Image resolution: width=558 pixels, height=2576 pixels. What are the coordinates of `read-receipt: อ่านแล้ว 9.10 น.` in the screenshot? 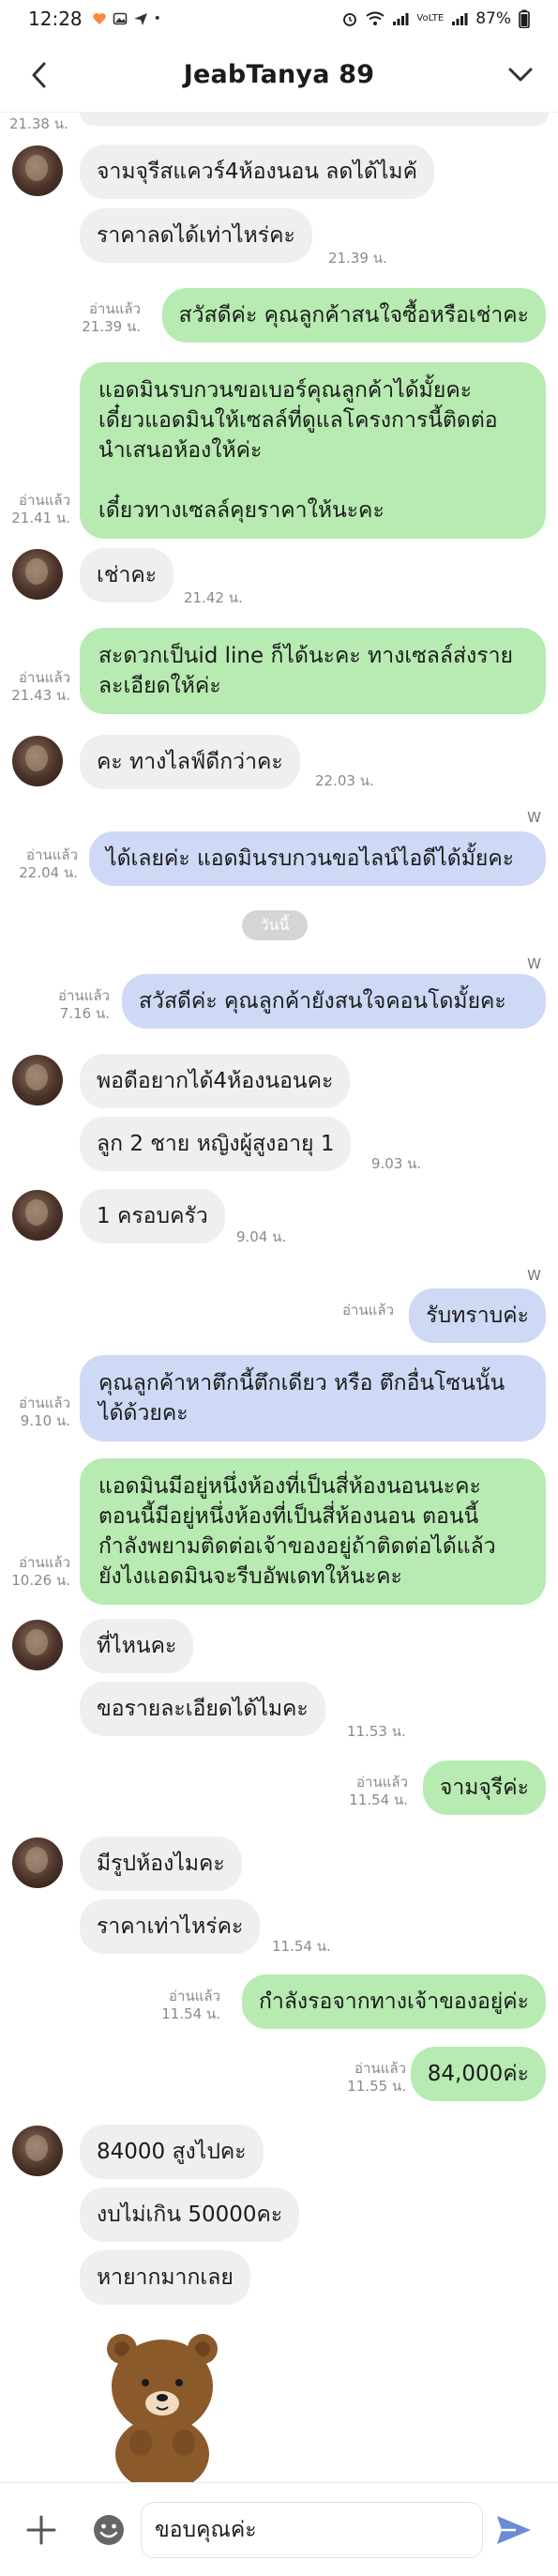 It's located at (35, 1412).